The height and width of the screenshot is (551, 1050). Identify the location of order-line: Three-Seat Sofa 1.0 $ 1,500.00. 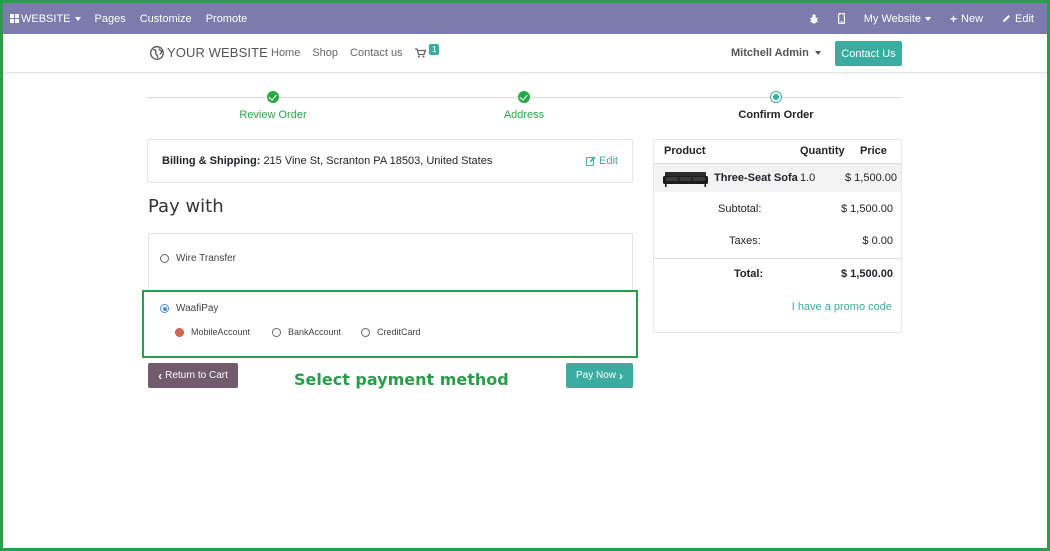
(777, 178).